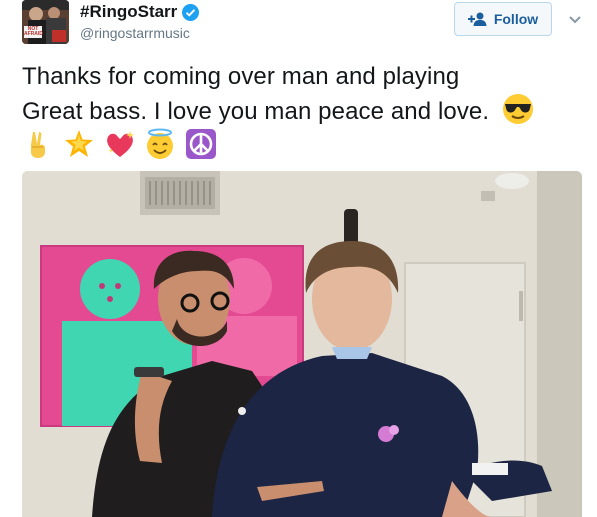 The image size is (597, 517). What do you see at coordinates (241, 76) in the screenshot?
I see `tweet-line-1: Thanks for coming over man and playing` at bounding box center [241, 76].